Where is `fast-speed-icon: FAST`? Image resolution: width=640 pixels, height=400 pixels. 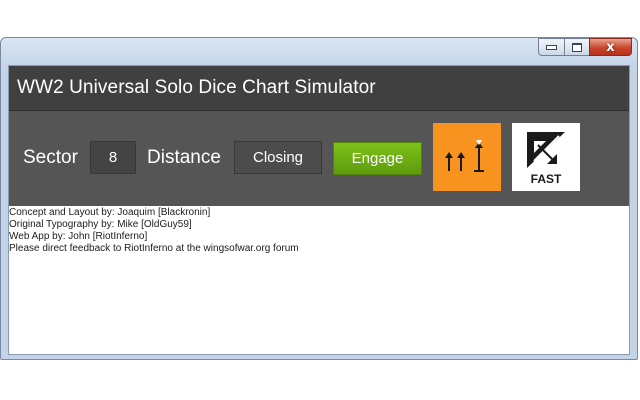
fast-speed-icon: FAST is located at coordinates (546, 159).